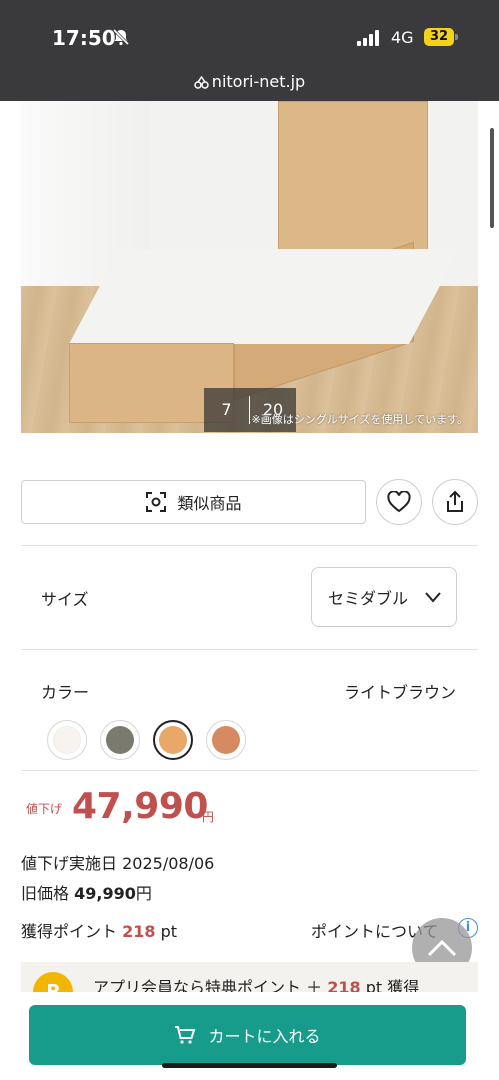  I want to click on gallery-current: 7, so click(226, 409).